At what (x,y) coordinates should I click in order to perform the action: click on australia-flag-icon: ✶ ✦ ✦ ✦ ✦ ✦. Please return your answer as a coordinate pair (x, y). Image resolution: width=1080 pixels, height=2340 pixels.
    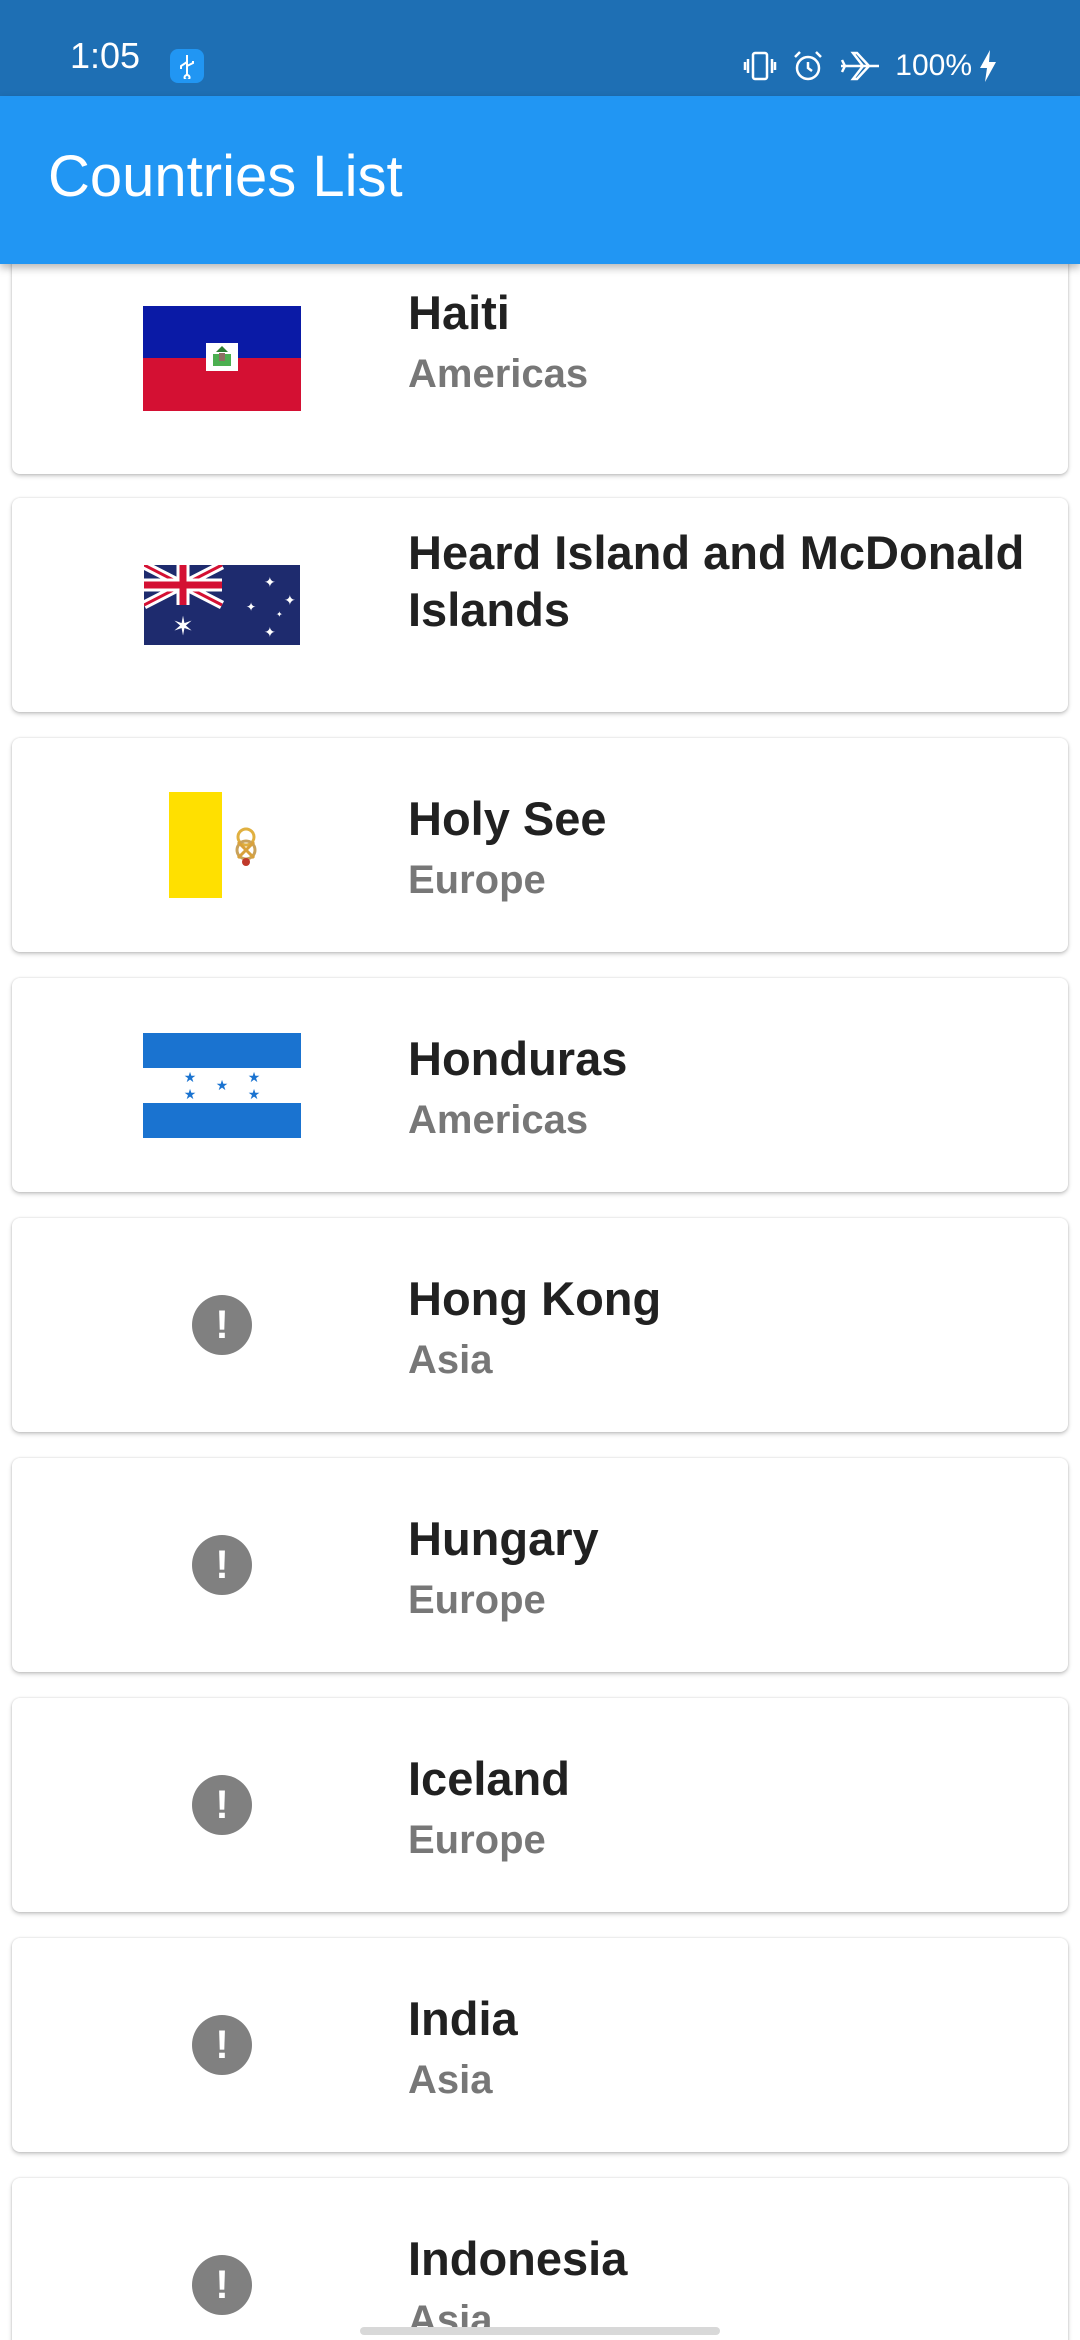
    Looking at the image, I should click on (222, 605).